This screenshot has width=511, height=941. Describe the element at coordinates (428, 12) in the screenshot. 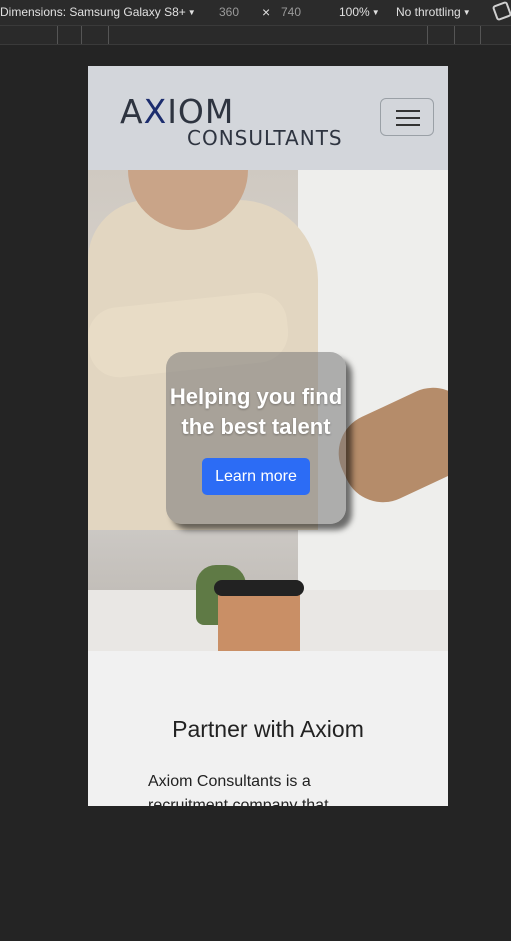

I see `throttle-label: No throttling` at that location.